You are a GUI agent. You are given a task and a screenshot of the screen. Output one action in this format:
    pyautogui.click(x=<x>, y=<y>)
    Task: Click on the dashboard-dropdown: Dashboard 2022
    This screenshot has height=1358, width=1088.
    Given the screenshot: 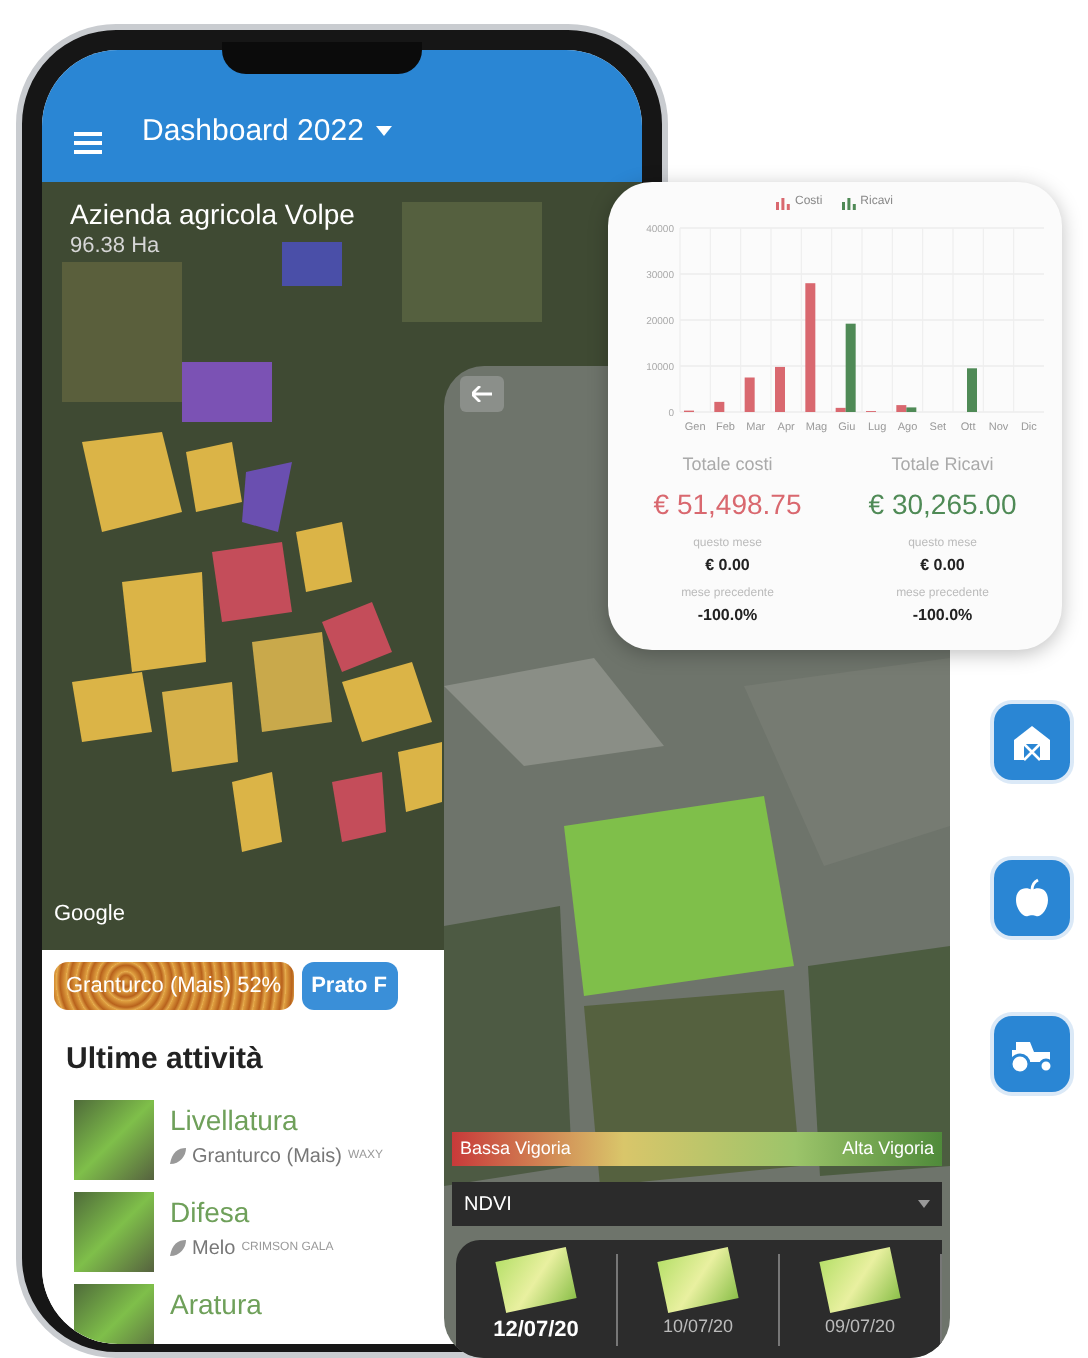 What is the action you would take?
    pyautogui.click(x=267, y=131)
    